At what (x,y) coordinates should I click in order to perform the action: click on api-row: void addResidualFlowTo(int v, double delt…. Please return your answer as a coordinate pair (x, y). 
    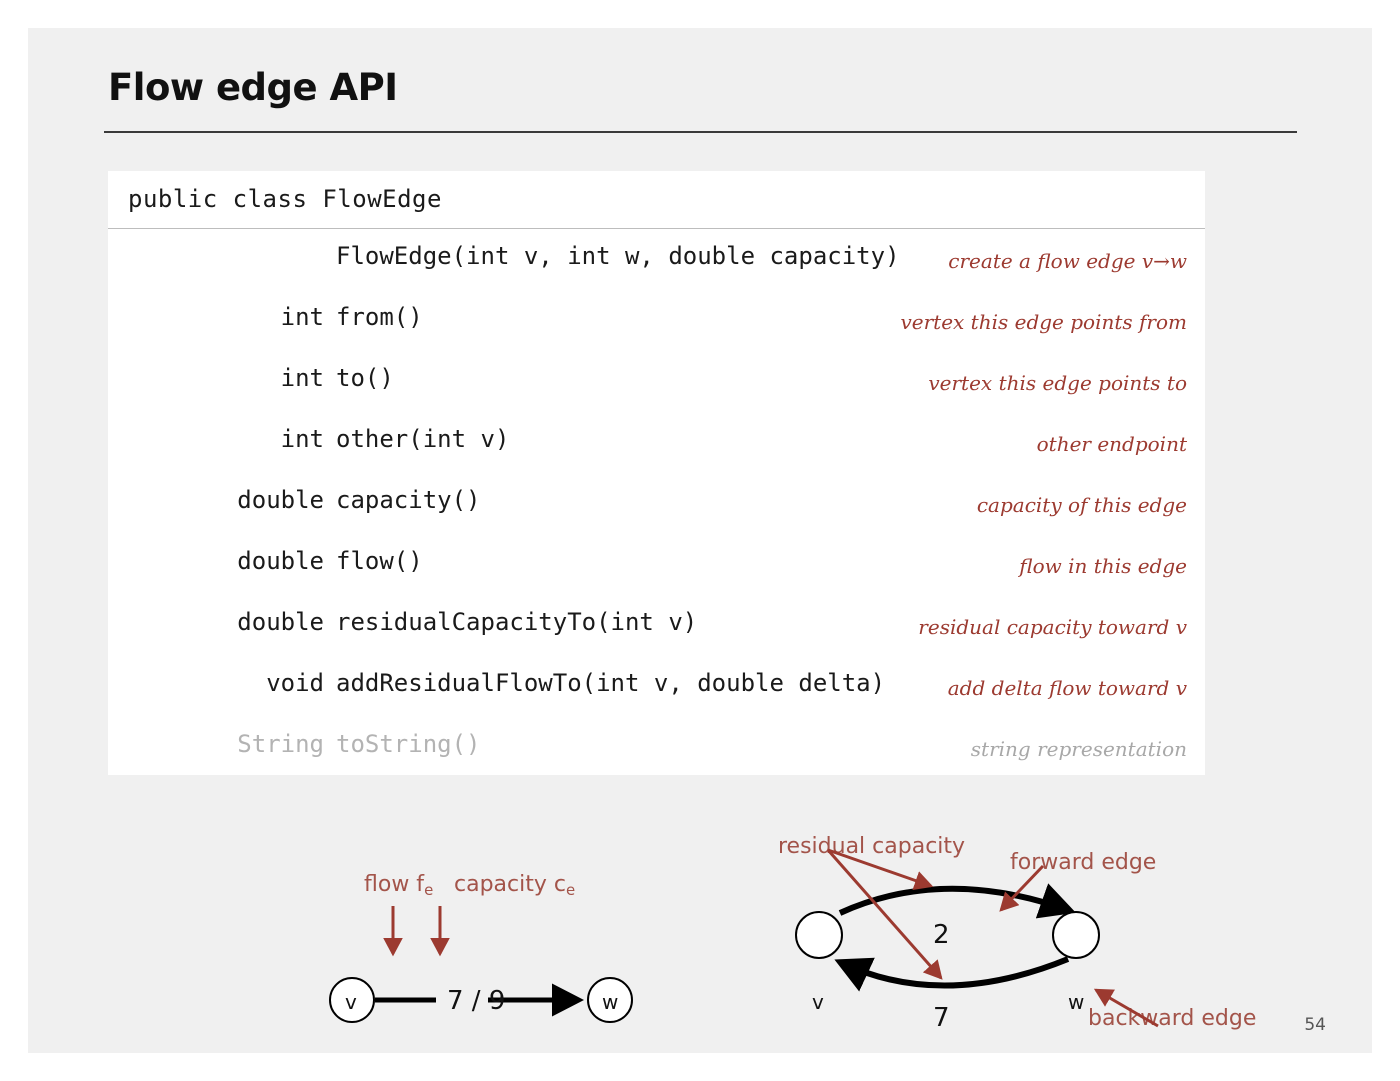
    Looking at the image, I should click on (656, 686).